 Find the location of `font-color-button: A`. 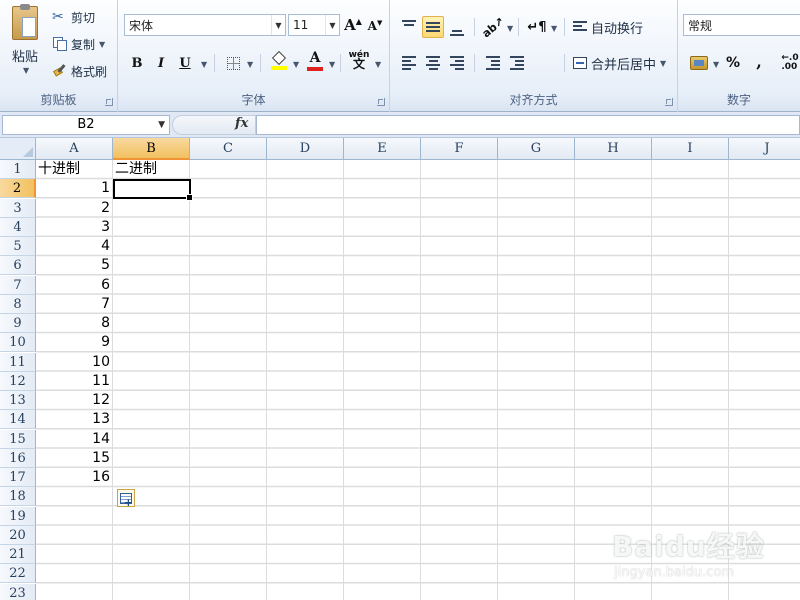

font-color-button: A is located at coordinates (315, 61).